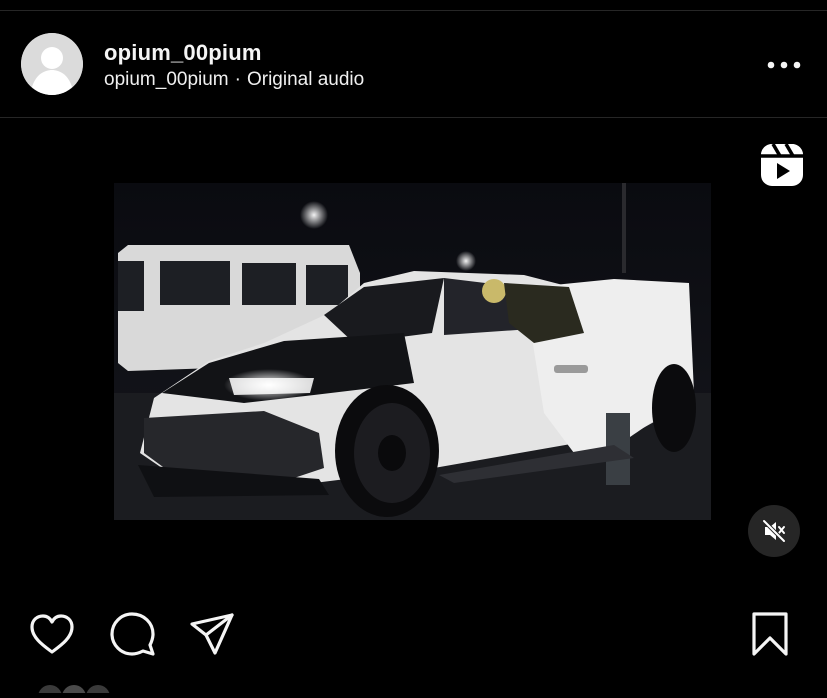 The image size is (827, 698). I want to click on liked-by-avatars, so click(76, 689).